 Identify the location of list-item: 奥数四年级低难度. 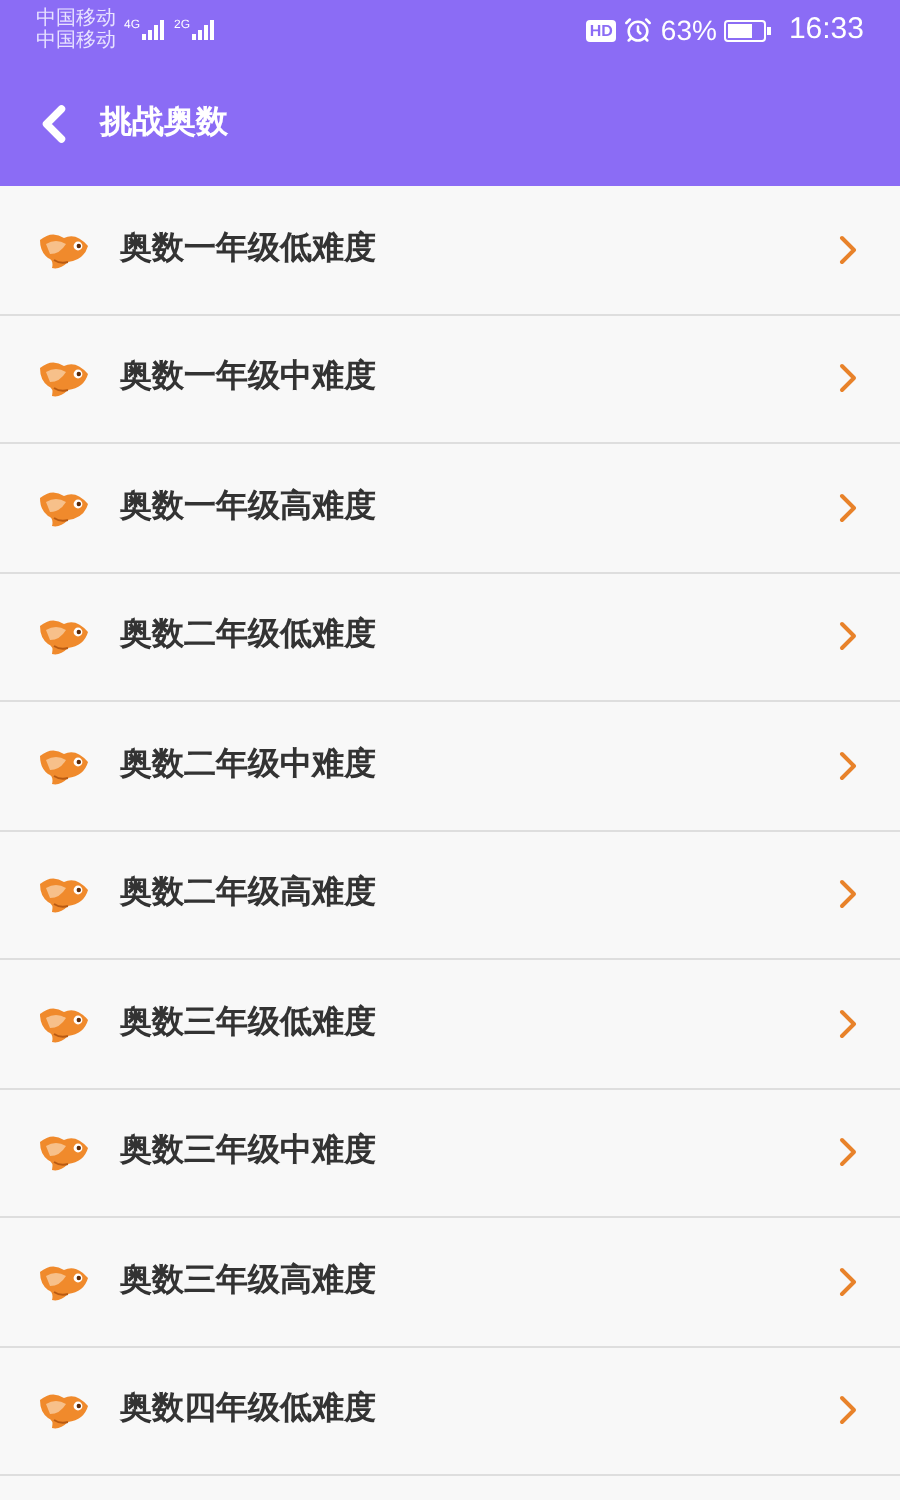
(450, 1411).